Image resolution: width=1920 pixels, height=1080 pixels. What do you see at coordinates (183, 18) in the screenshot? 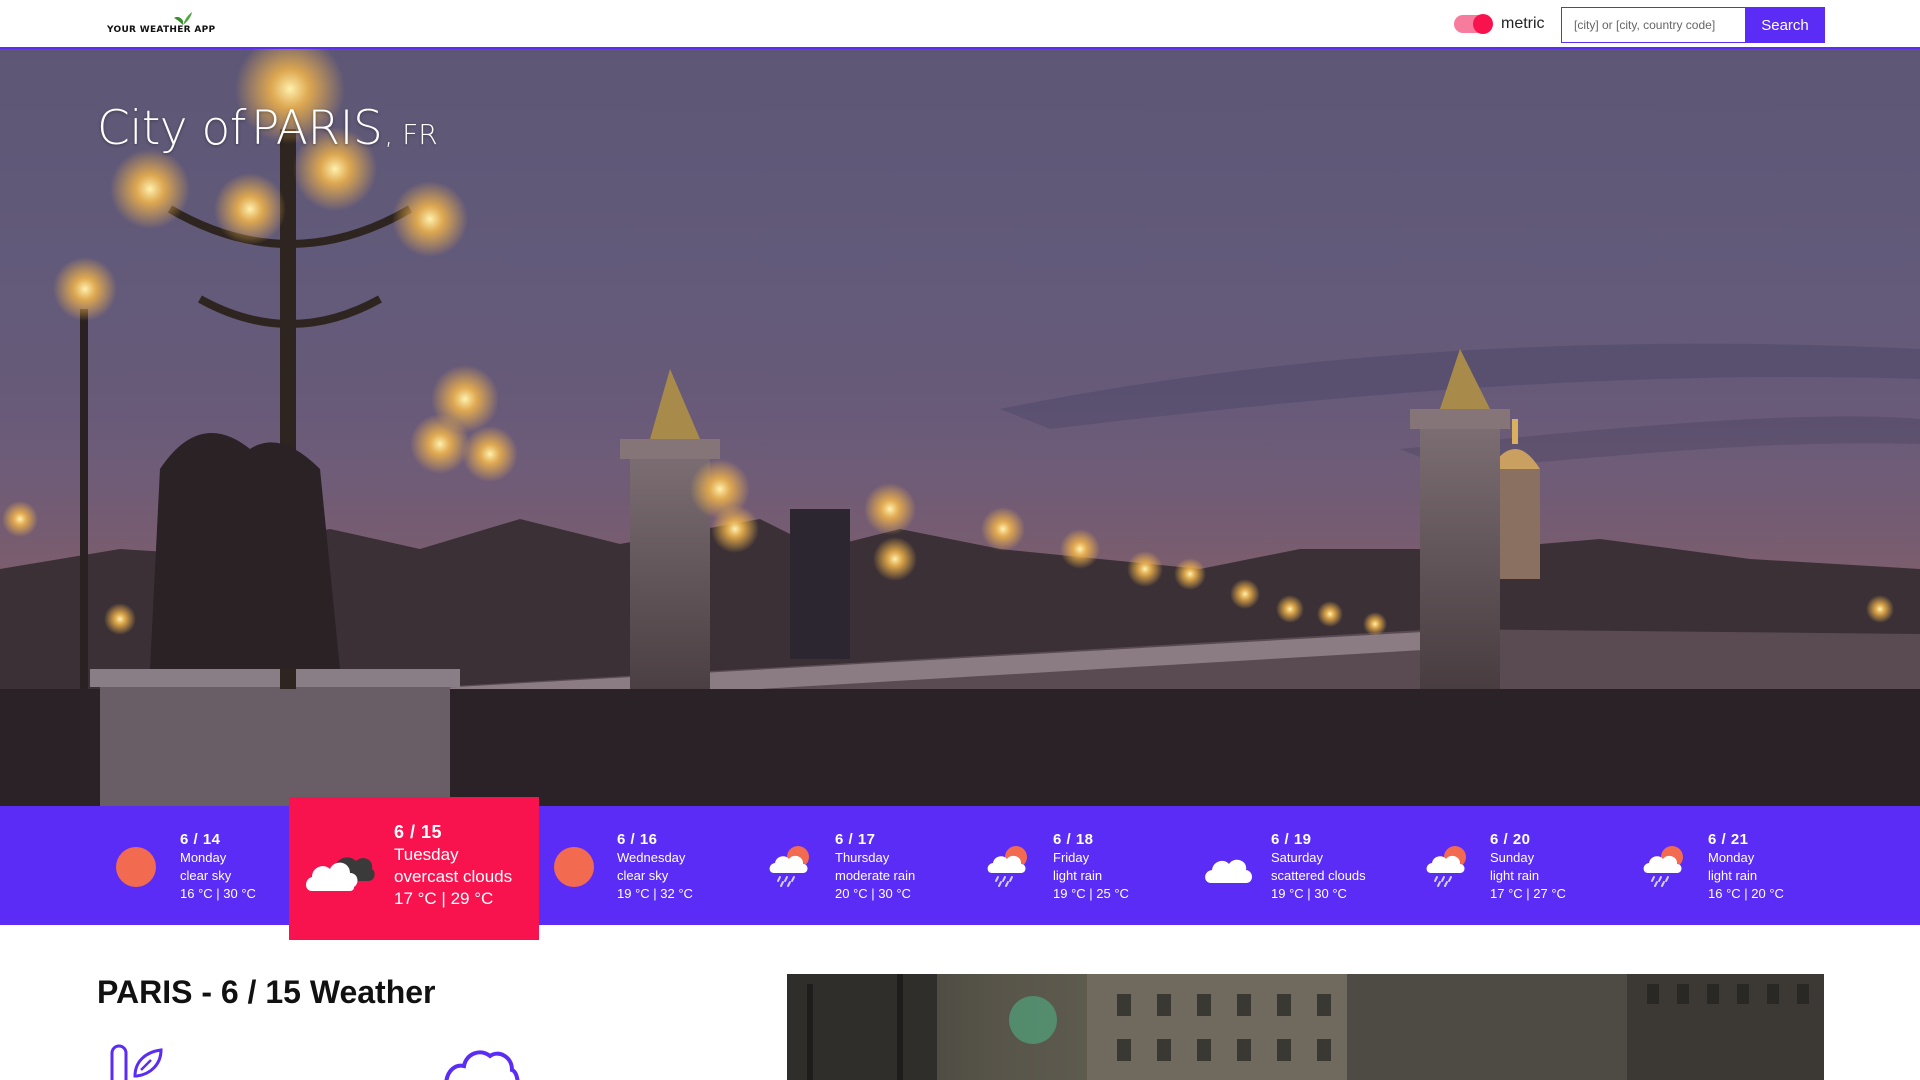
I see `leaf-icon` at bounding box center [183, 18].